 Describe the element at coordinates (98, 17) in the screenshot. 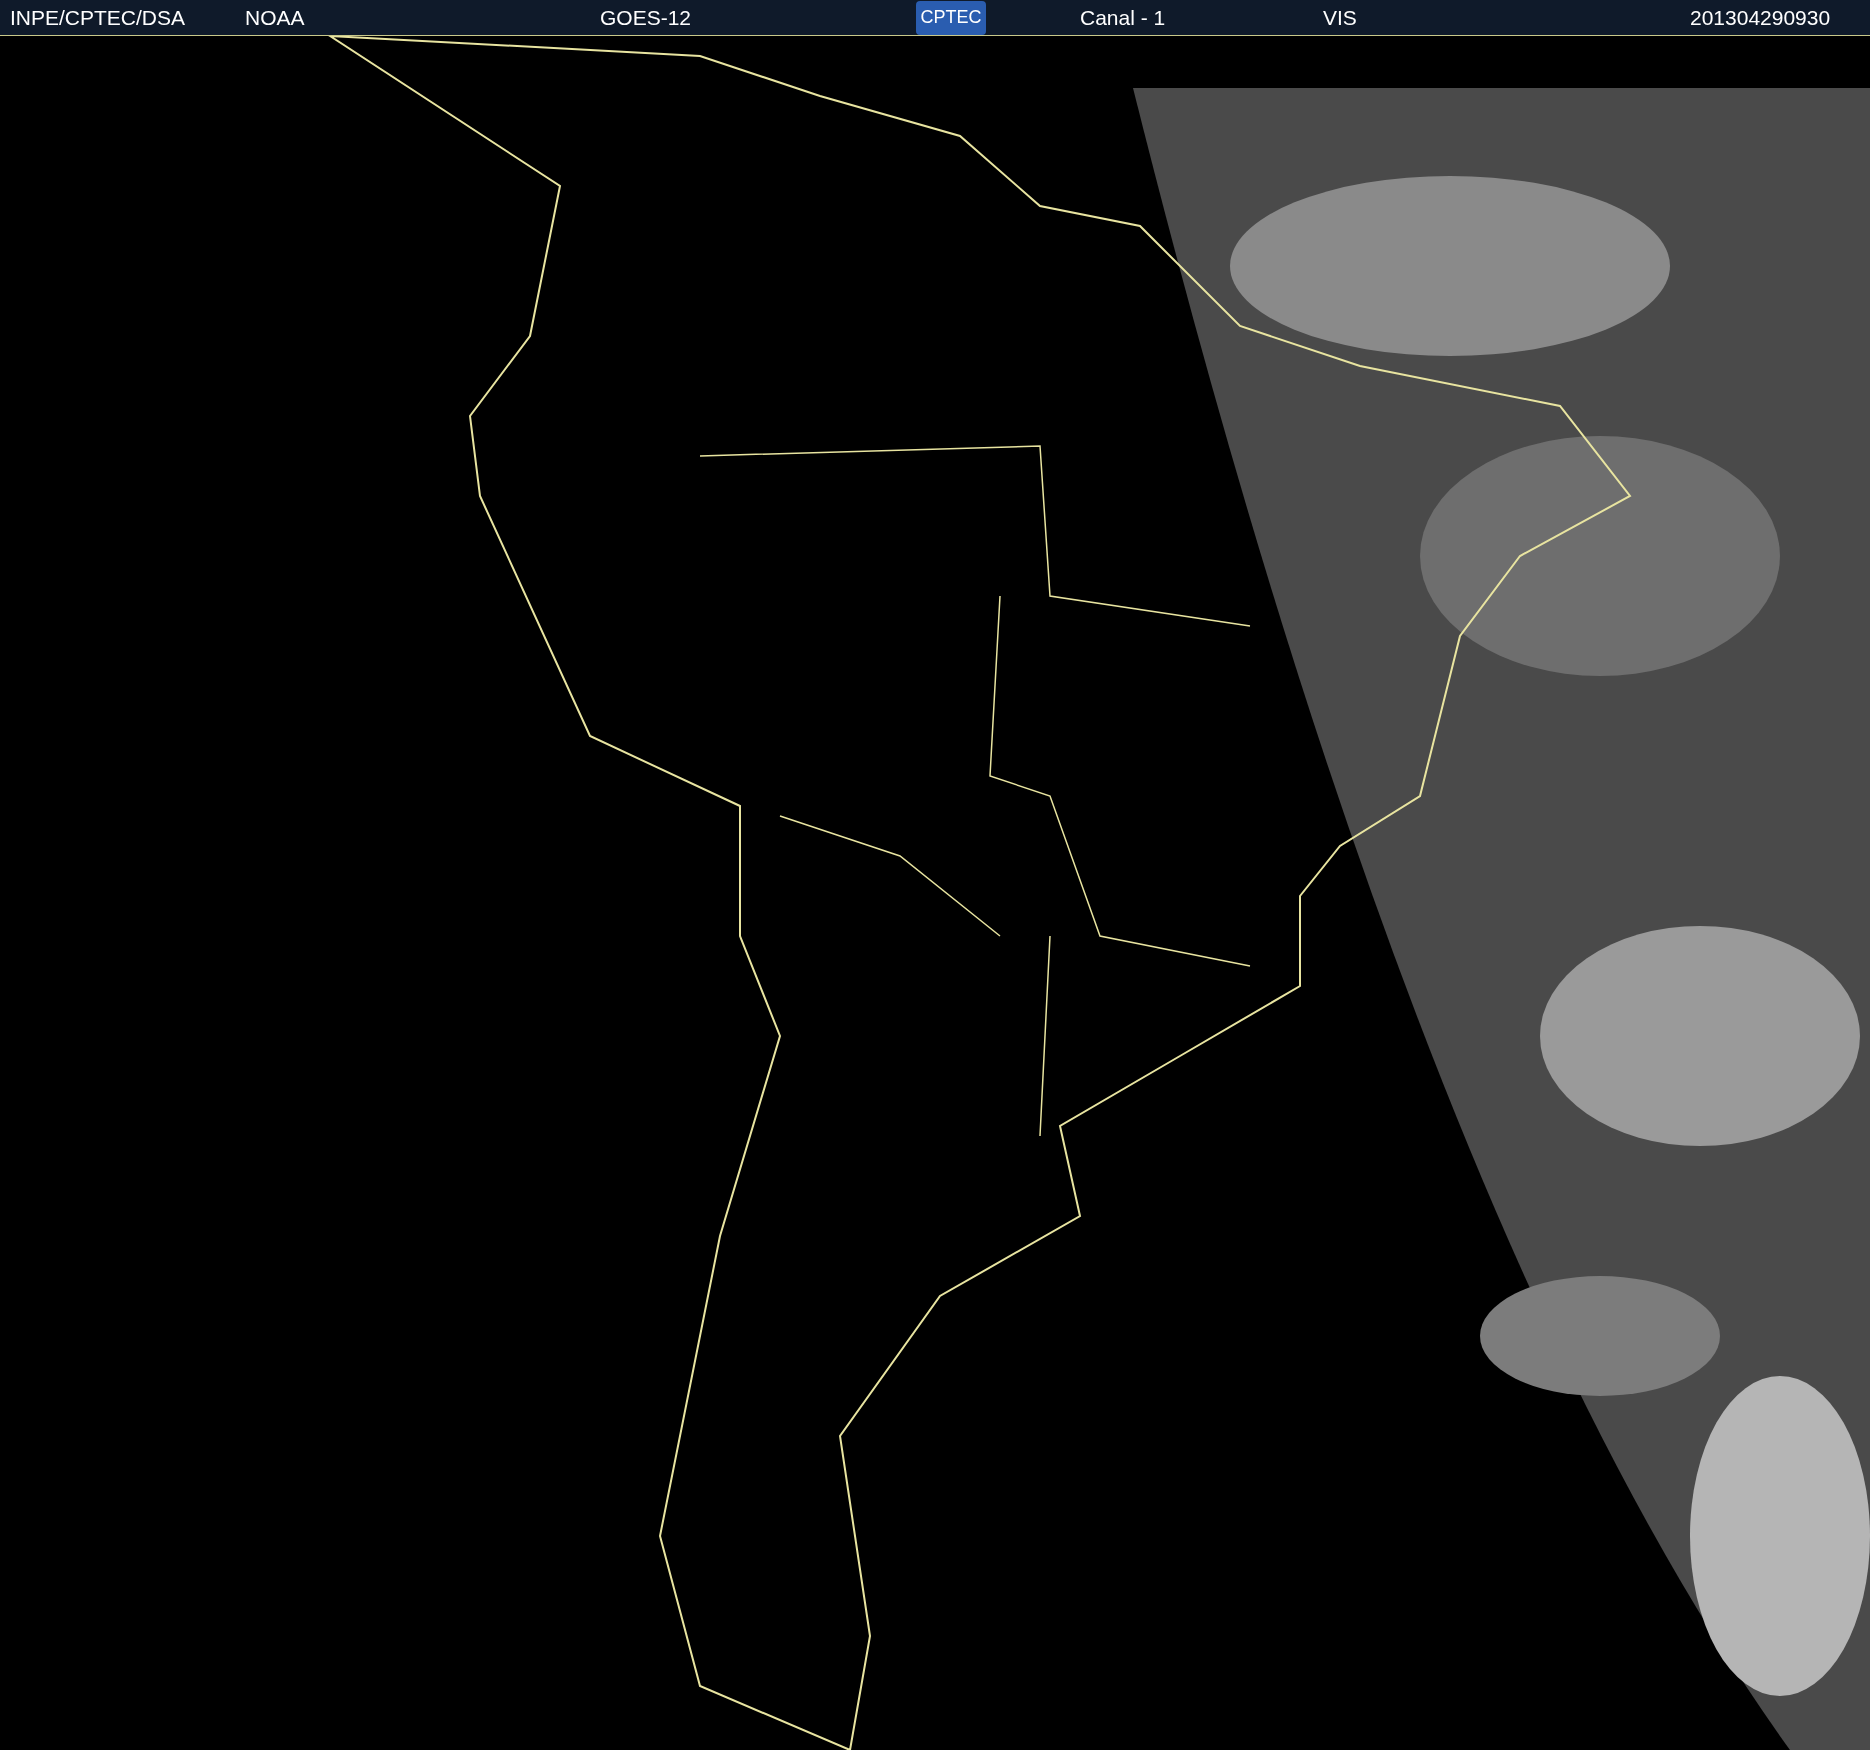

I see `source-label: INPE/CPTEC/DSA` at that location.